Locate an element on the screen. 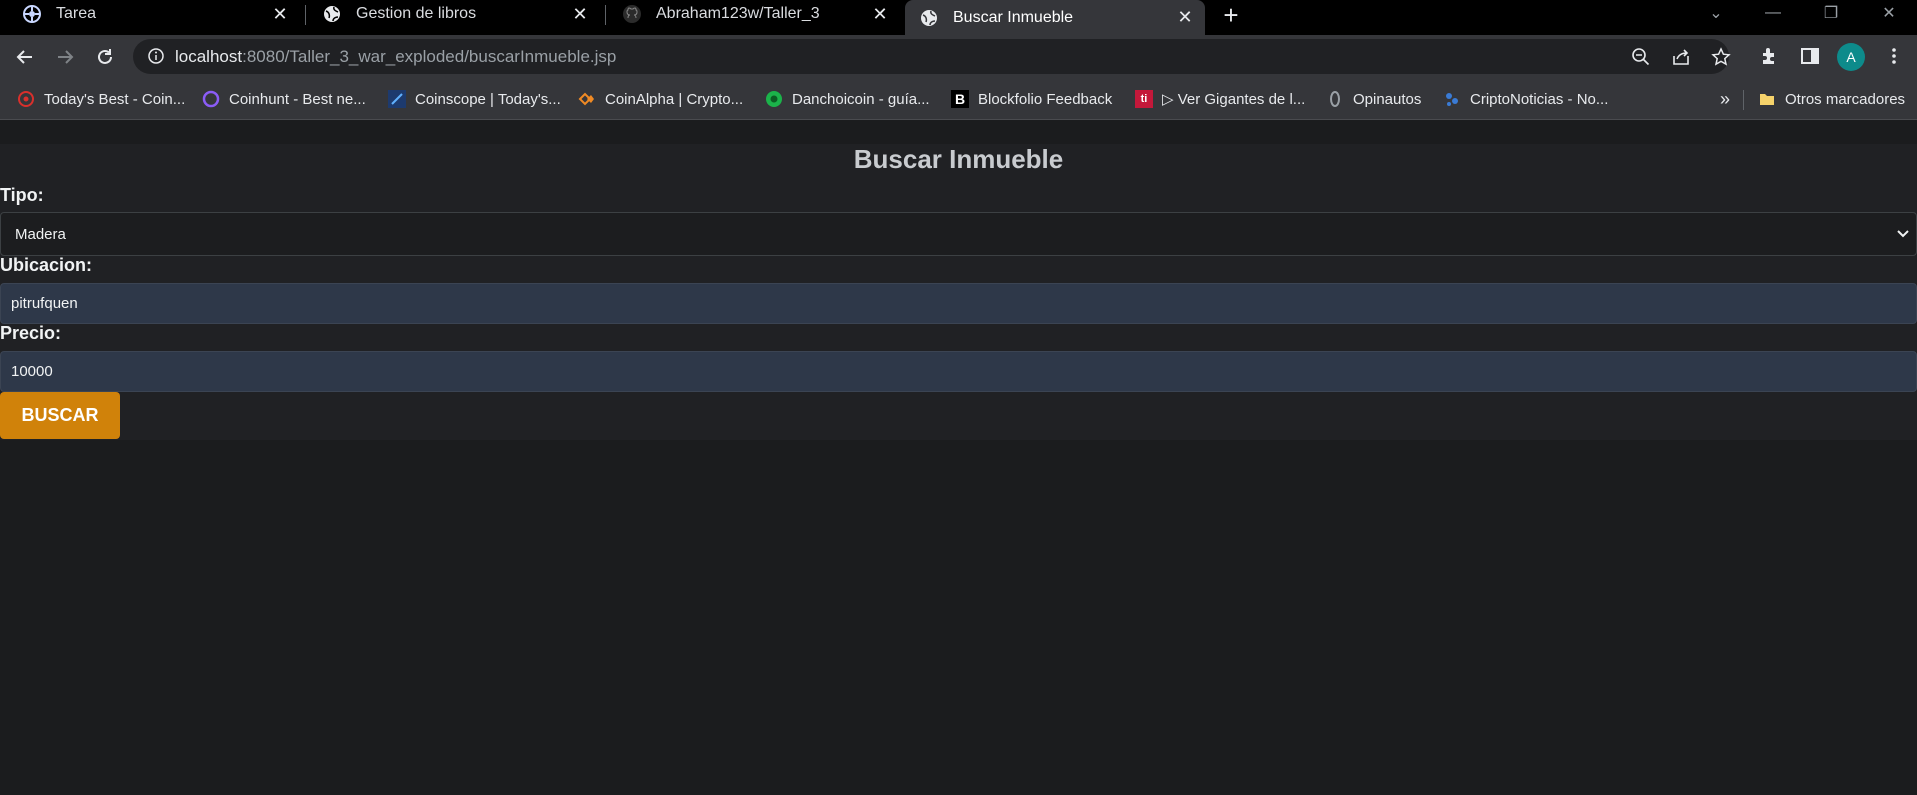 This screenshot has height=795, width=1917. bookmark-star-icon is located at coordinates (1721, 57).